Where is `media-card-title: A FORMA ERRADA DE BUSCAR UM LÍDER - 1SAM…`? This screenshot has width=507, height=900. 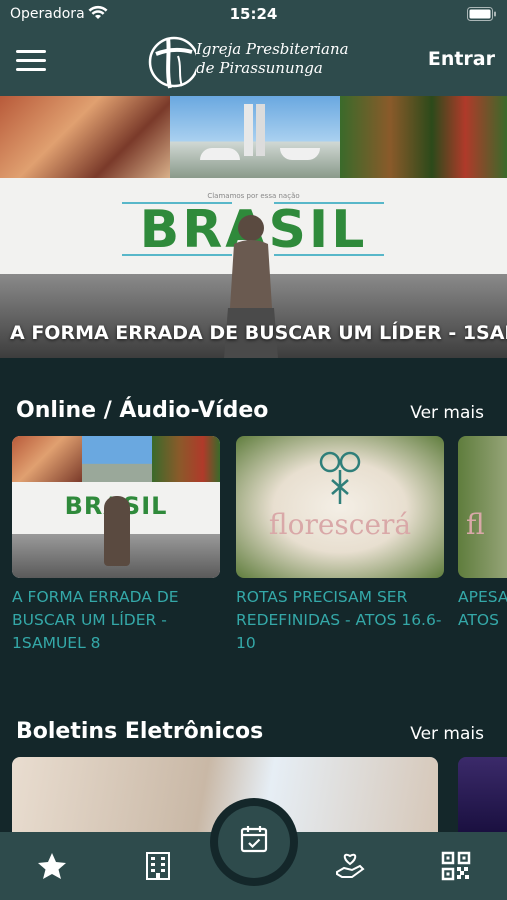 media-card-title: A FORMA ERRADA DE BUSCAR UM LÍDER - 1SAM… is located at coordinates (95, 620).